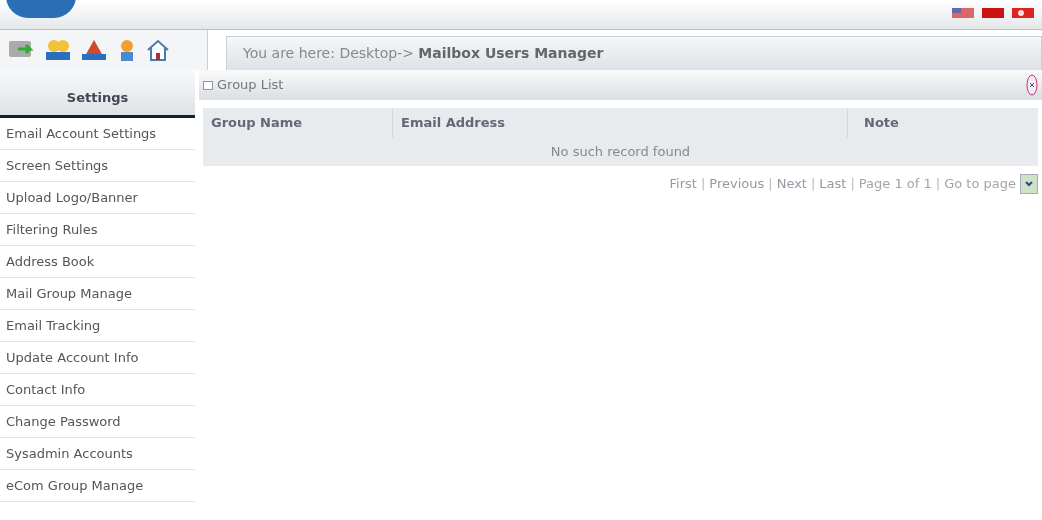 The height and width of the screenshot is (520, 1042). Describe the element at coordinates (97, 294) in the screenshot. I see `sidebar-item: Mail Group Manage` at that location.